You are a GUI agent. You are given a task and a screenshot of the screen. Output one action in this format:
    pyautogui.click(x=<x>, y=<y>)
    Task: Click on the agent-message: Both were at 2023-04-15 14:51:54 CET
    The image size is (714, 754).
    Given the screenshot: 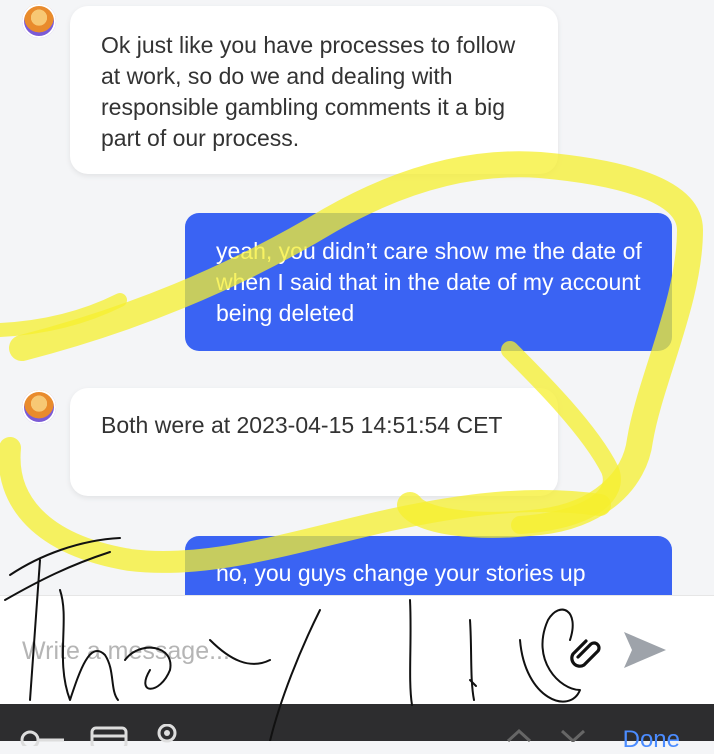 What is the action you would take?
    pyautogui.click(x=314, y=442)
    